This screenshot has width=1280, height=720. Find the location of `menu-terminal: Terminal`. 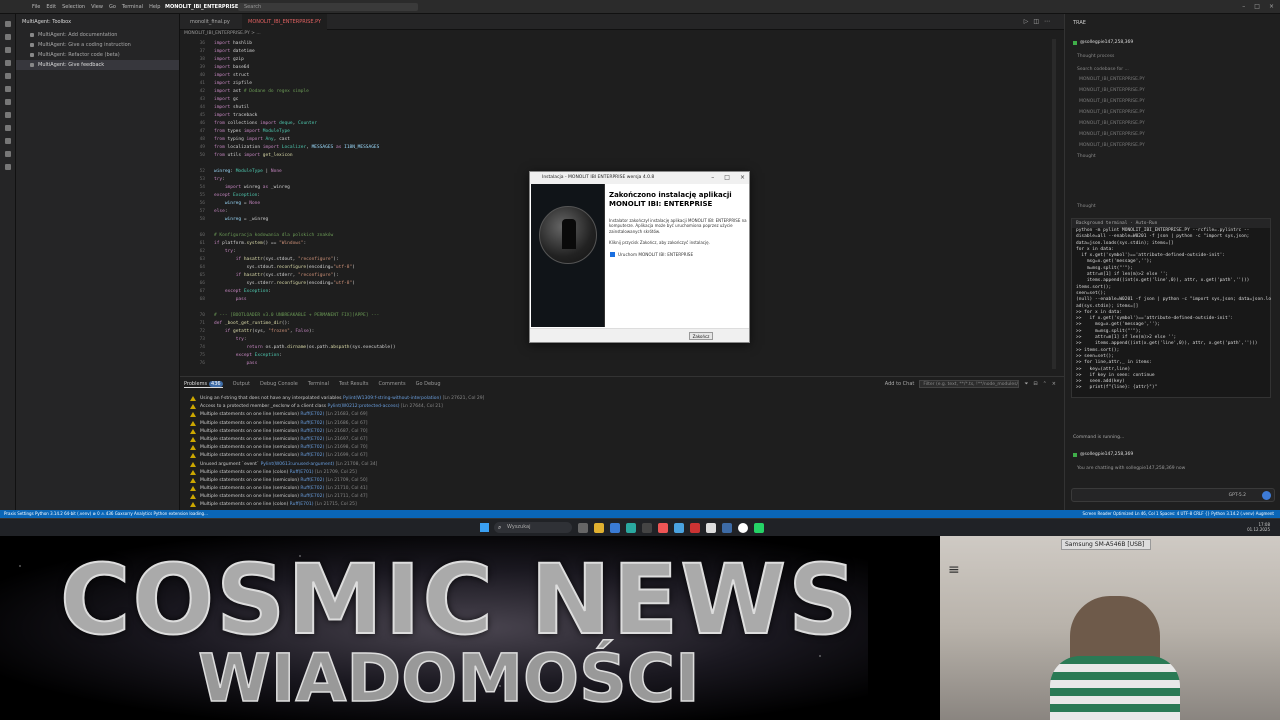

menu-terminal: Terminal is located at coordinates (132, 7).